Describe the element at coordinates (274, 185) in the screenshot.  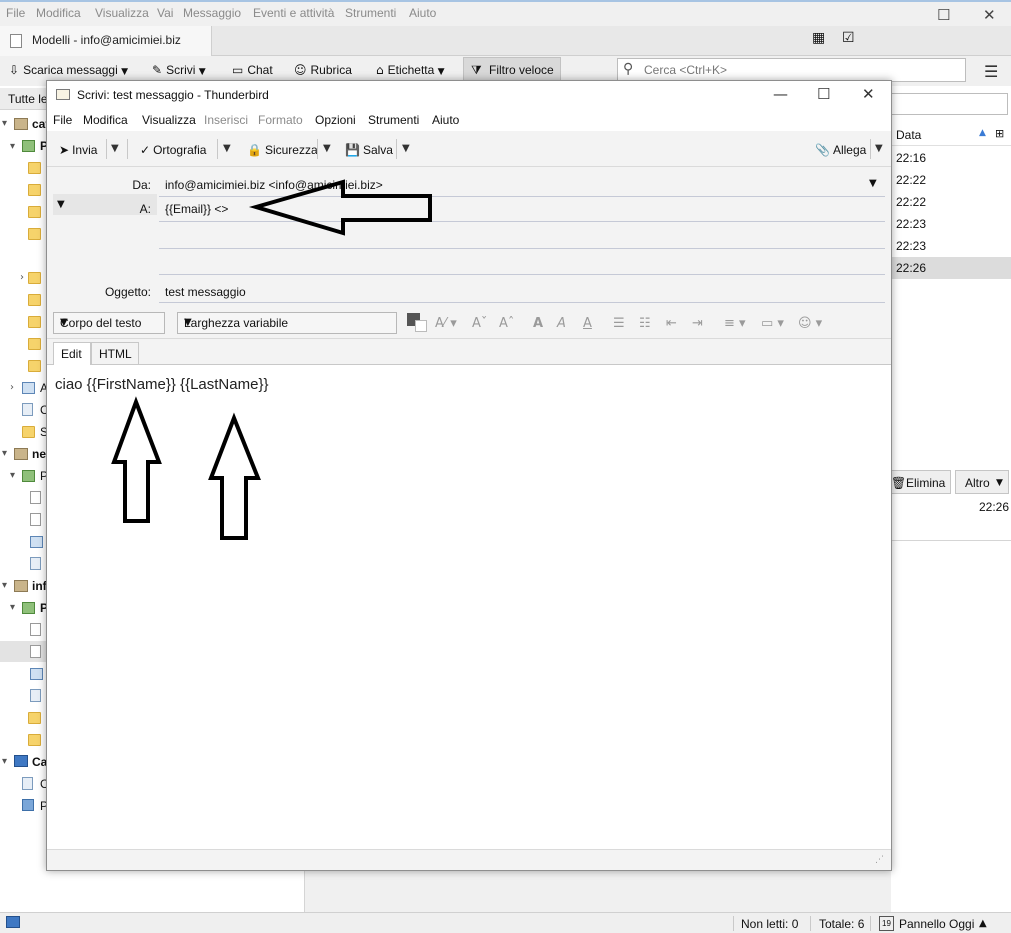
I see `from-field: info@amicimiei.biz <info@amicimiei.biz>` at that location.